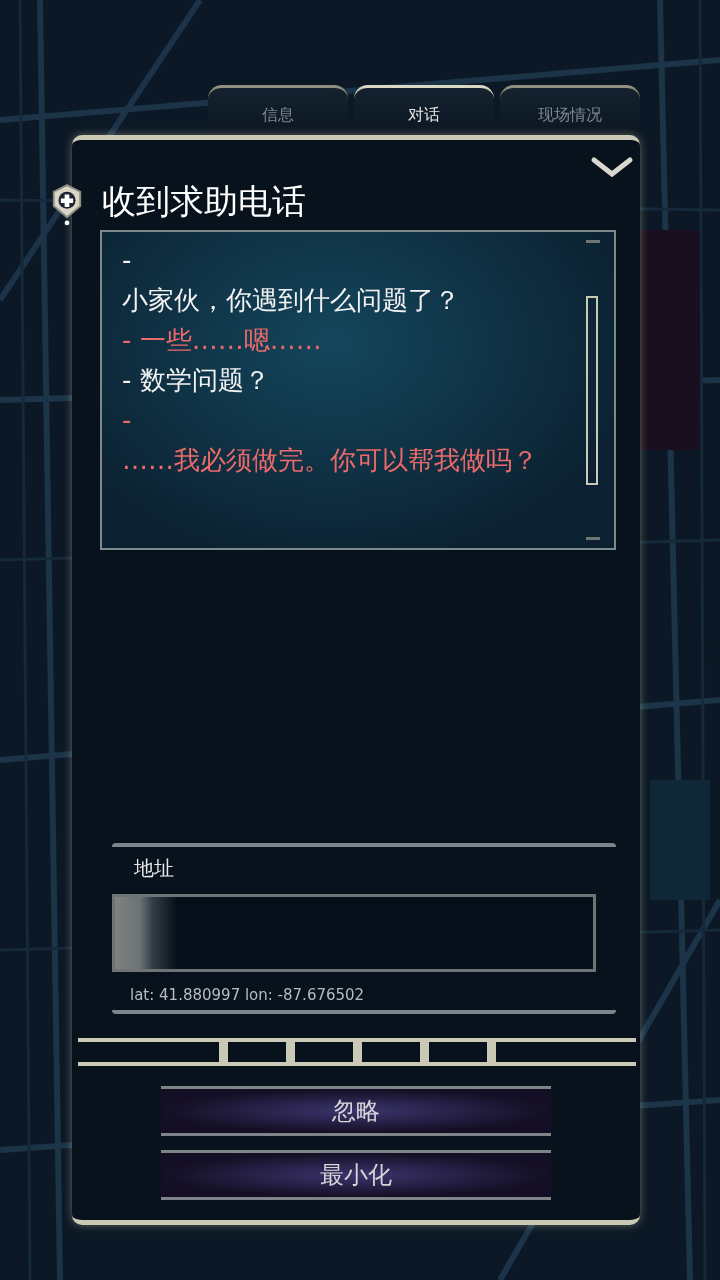  I want to click on chevron-down-icon, so click(612, 168).